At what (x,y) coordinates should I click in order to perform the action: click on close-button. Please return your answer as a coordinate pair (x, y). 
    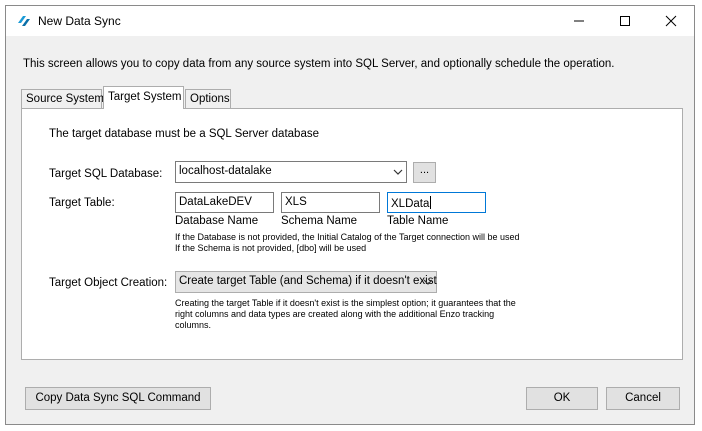
    Looking at the image, I should click on (671, 21).